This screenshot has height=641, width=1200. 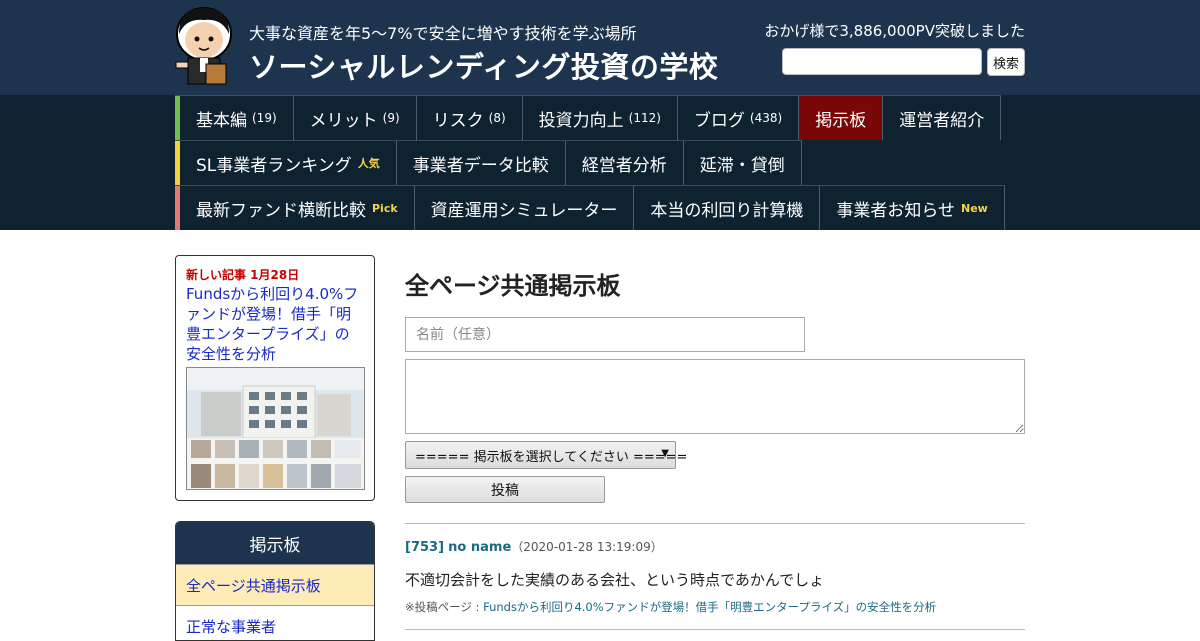 I want to click on article-thumbnail, so click(x=275, y=428).